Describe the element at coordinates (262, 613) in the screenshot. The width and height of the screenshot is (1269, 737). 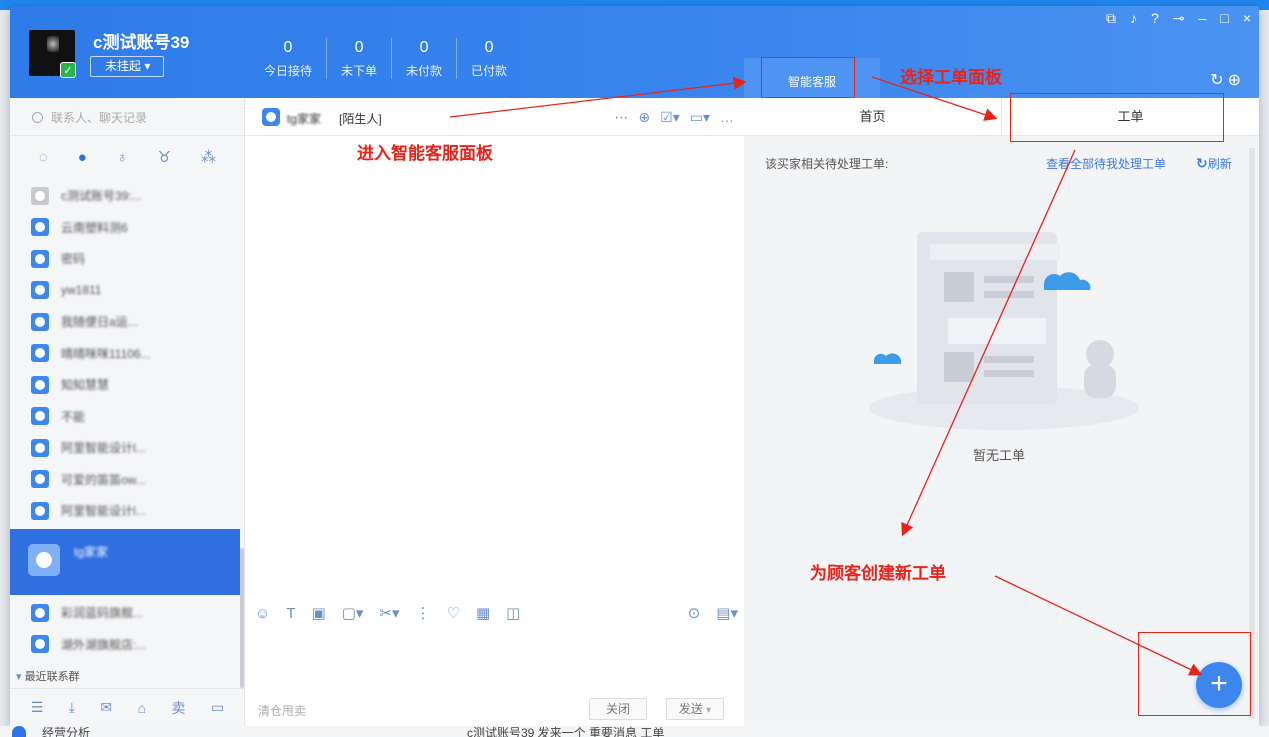
I see `emoji-icon: ☺` at that location.